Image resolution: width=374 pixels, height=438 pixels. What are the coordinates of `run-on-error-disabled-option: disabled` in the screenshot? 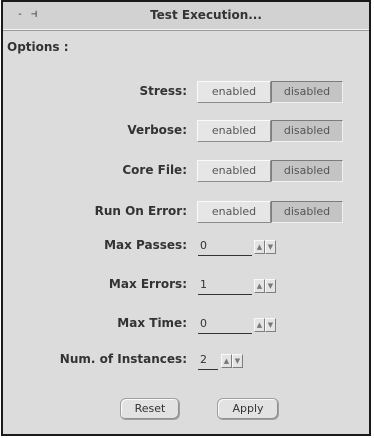 It's located at (307, 212).